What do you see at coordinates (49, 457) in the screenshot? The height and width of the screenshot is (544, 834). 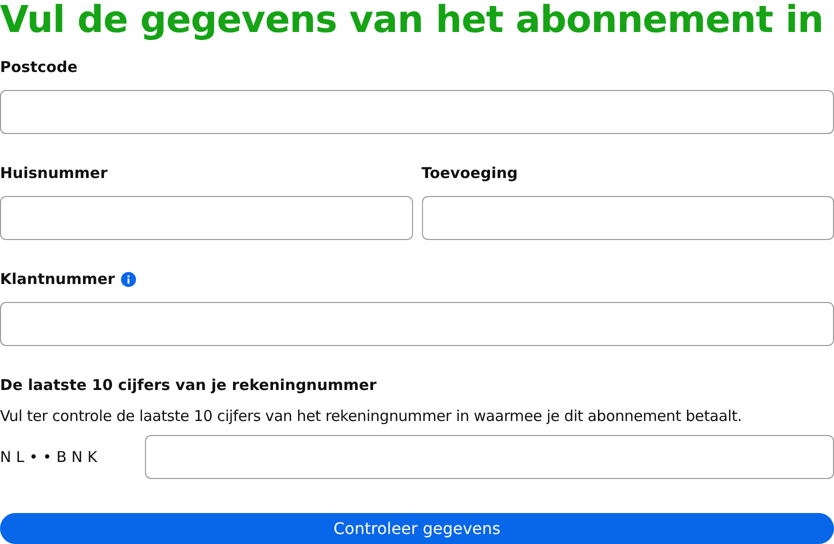 I see `account-prefix: N L • • B N K` at bounding box center [49, 457].